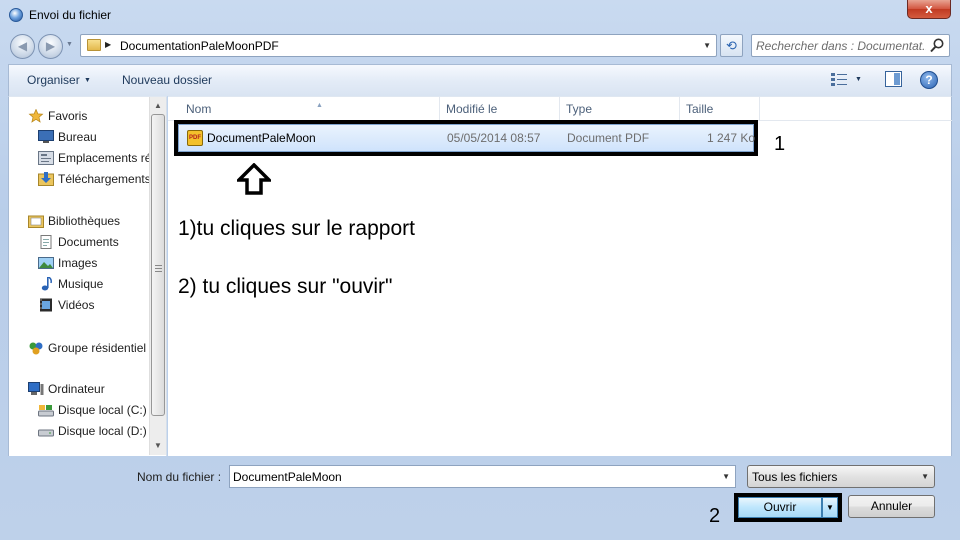 Image resolution: width=960 pixels, height=540 pixels. I want to click on sidebar-item-label: Disque local (D:), so click(102, 431).